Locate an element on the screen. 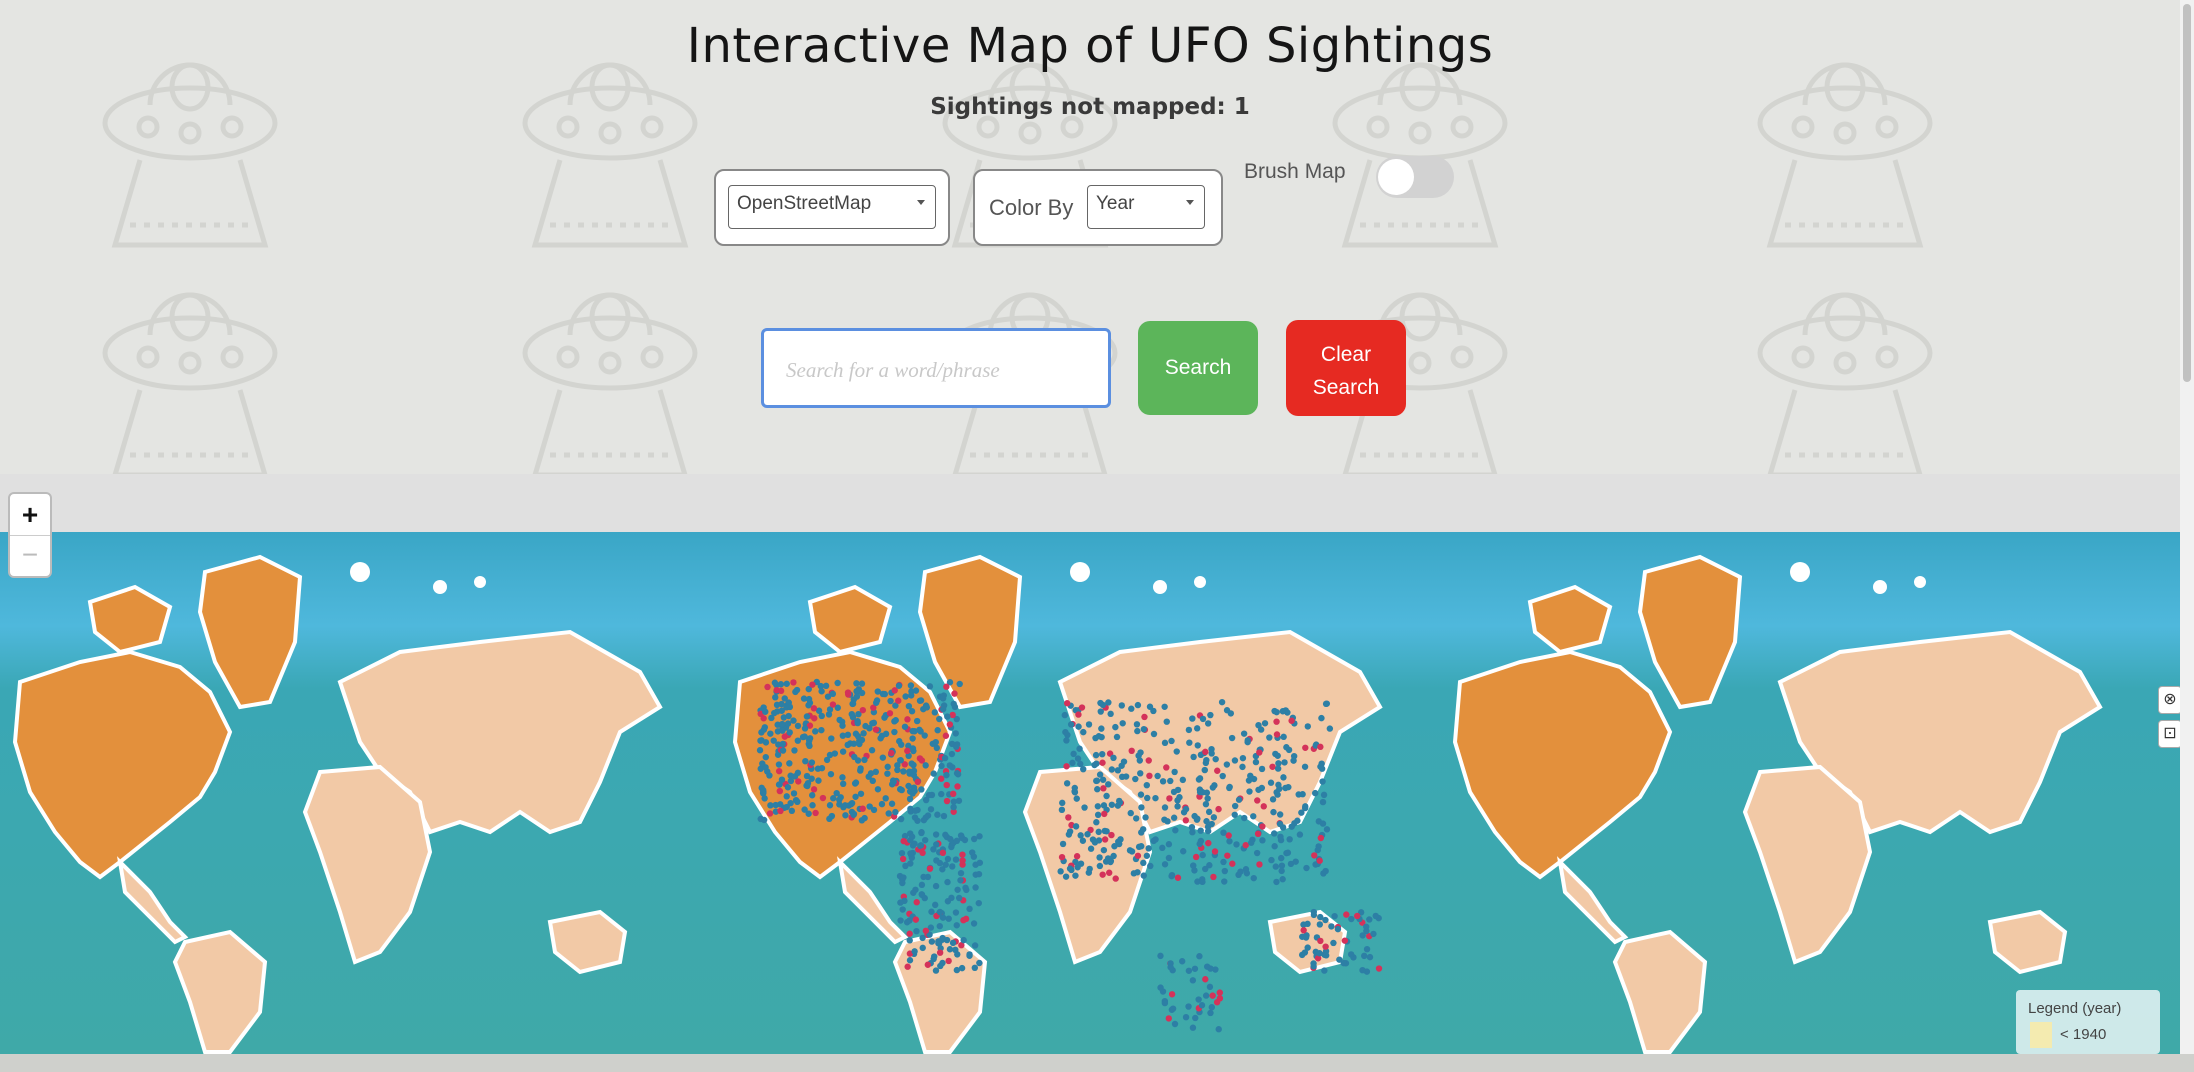 The image size is (2194, 1072). scrollbar-thumb is located at coordinates (2187, 193).